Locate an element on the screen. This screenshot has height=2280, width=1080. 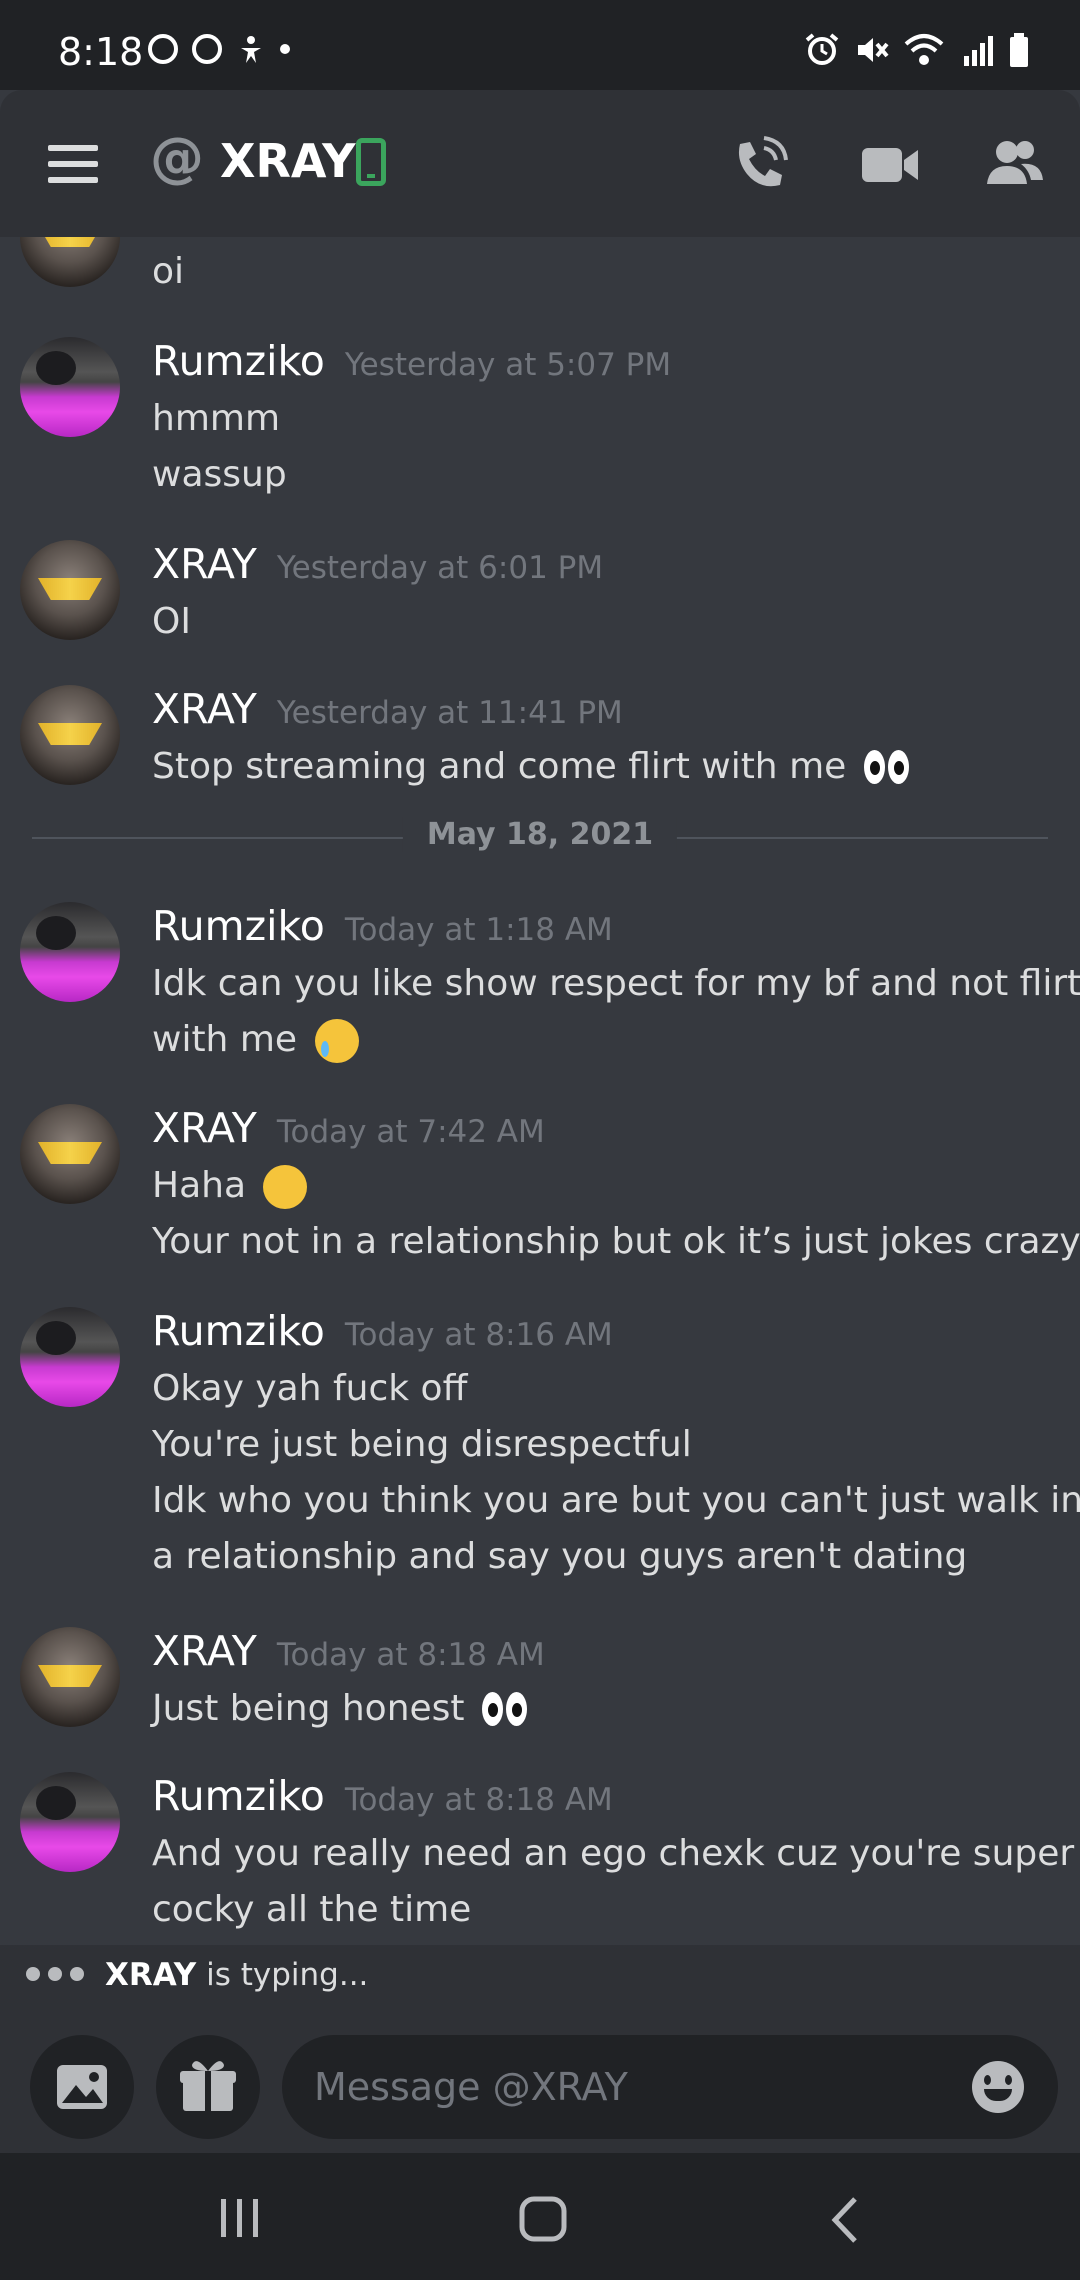
message-timestamp: Yesterday at 11:41 PM is located at coordinates (449, 713).